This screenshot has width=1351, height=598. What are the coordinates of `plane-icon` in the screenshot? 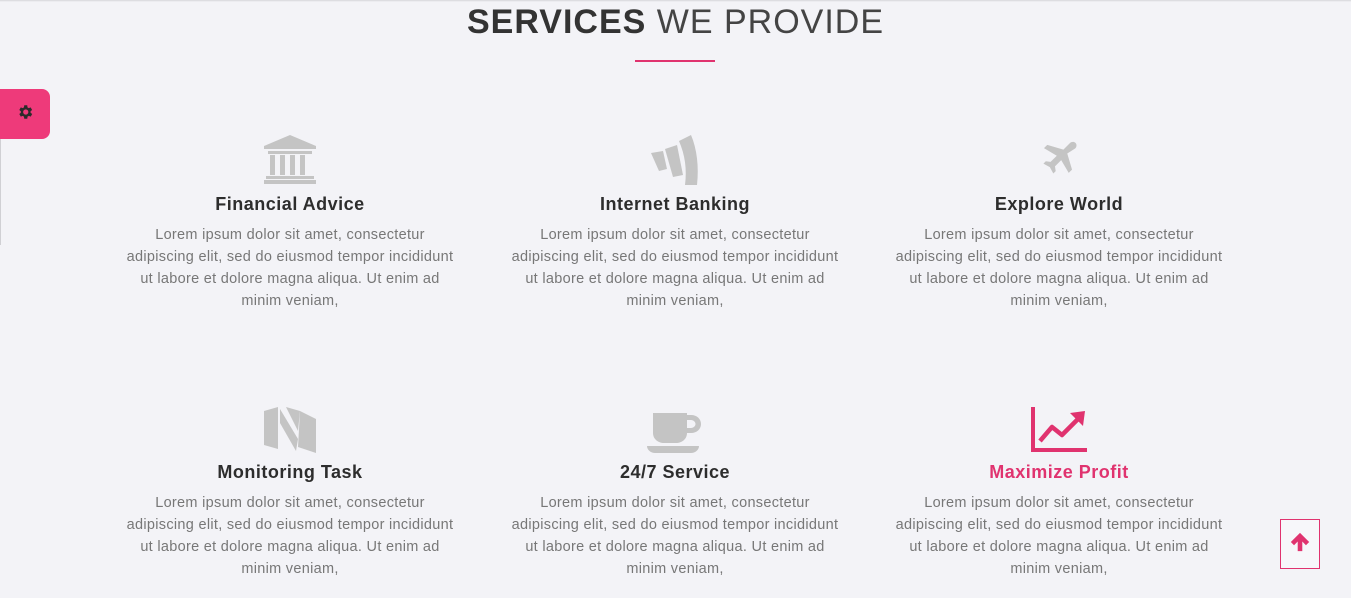 It's located at (1059, 159).